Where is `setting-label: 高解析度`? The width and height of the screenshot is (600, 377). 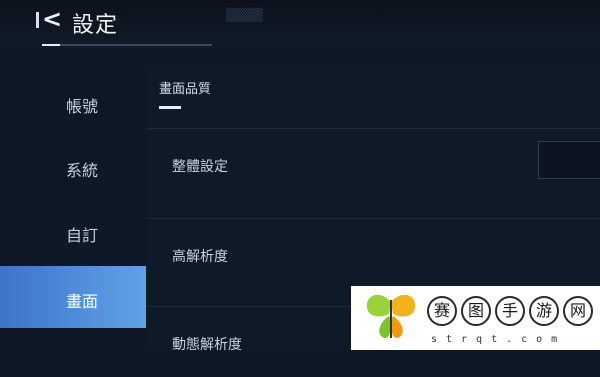
setting-label: 高解析度 is located at coordinates (200, 257).